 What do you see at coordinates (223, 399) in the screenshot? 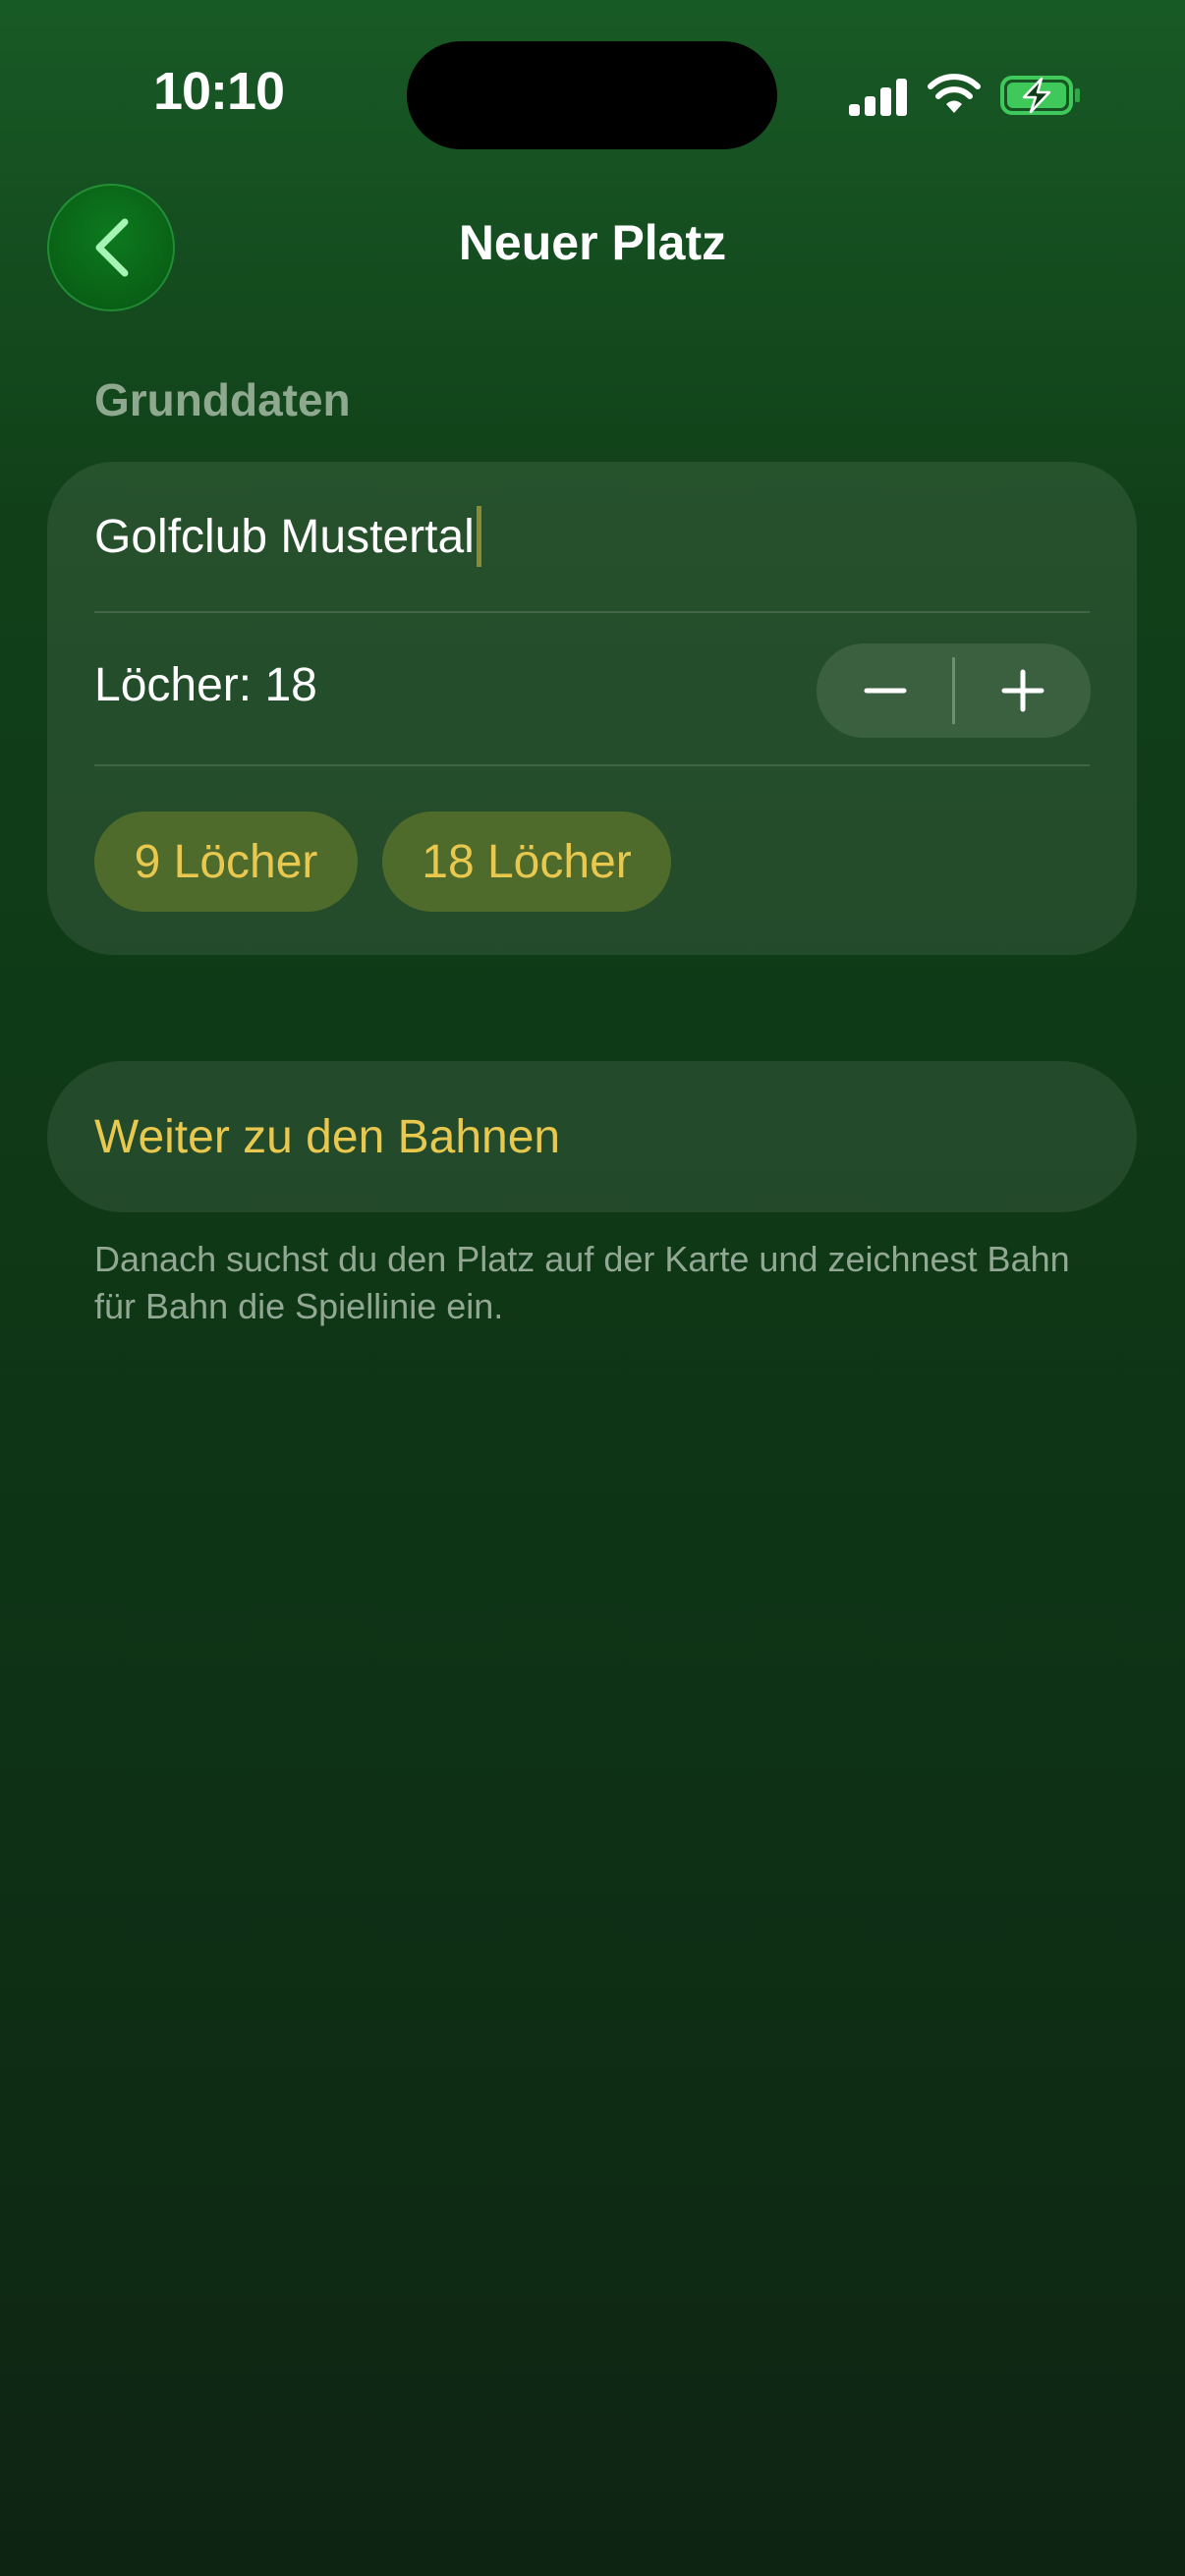
I see `section-header-basics: Grunddaten` at bounding box center [223, 399].